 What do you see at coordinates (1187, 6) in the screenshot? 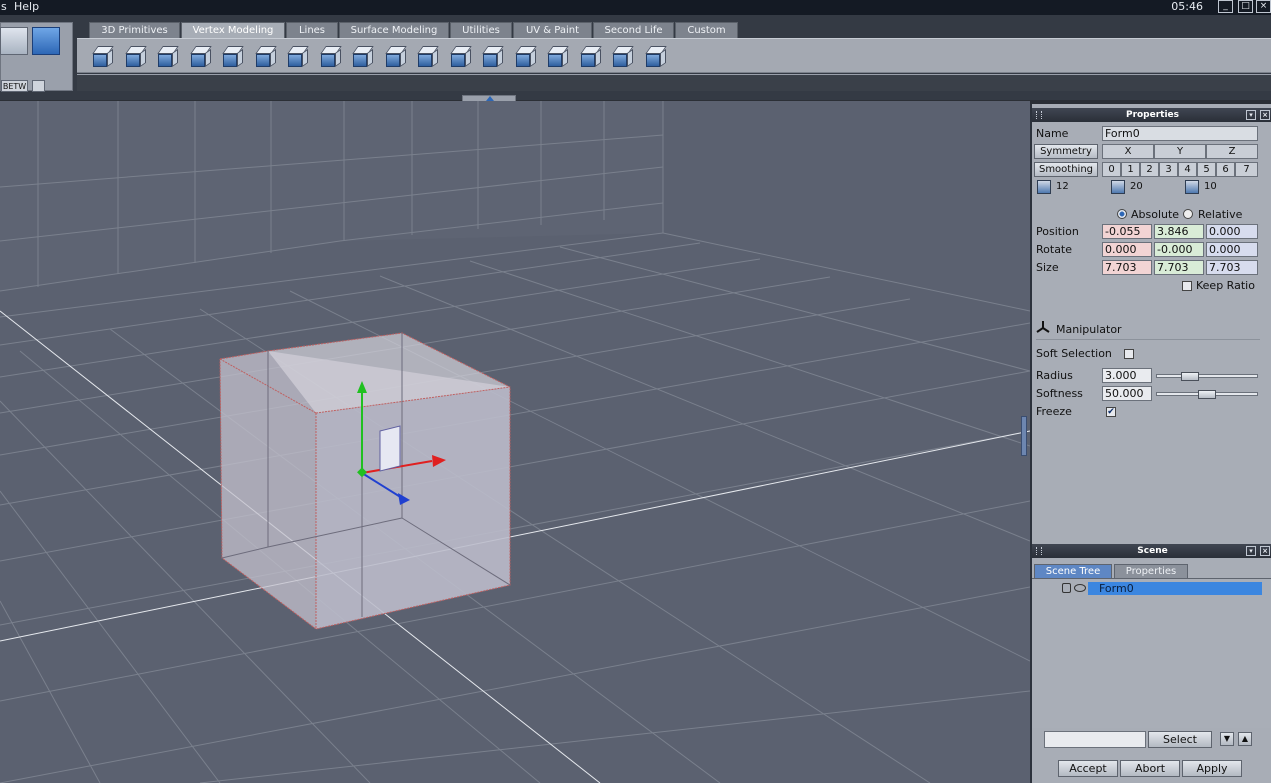
I see `clock: 05:46` at bounding box center [1187, 6].